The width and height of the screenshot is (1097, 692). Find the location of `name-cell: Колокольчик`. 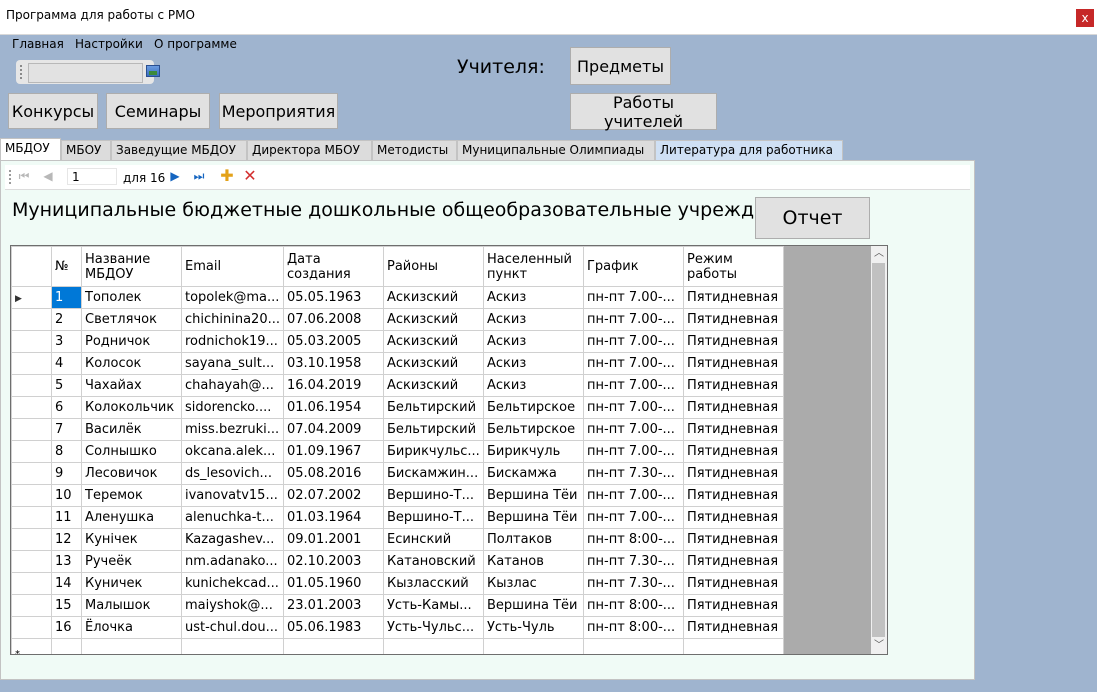

name-cell: Колокольчик is located at coordinates (131, 407).